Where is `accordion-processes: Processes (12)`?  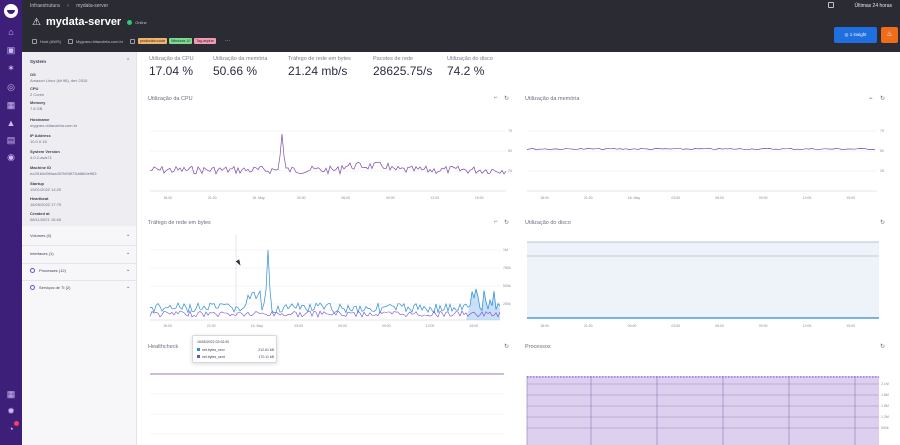
accordion-processes: Processes (12) is located at coordinates (48, 270).